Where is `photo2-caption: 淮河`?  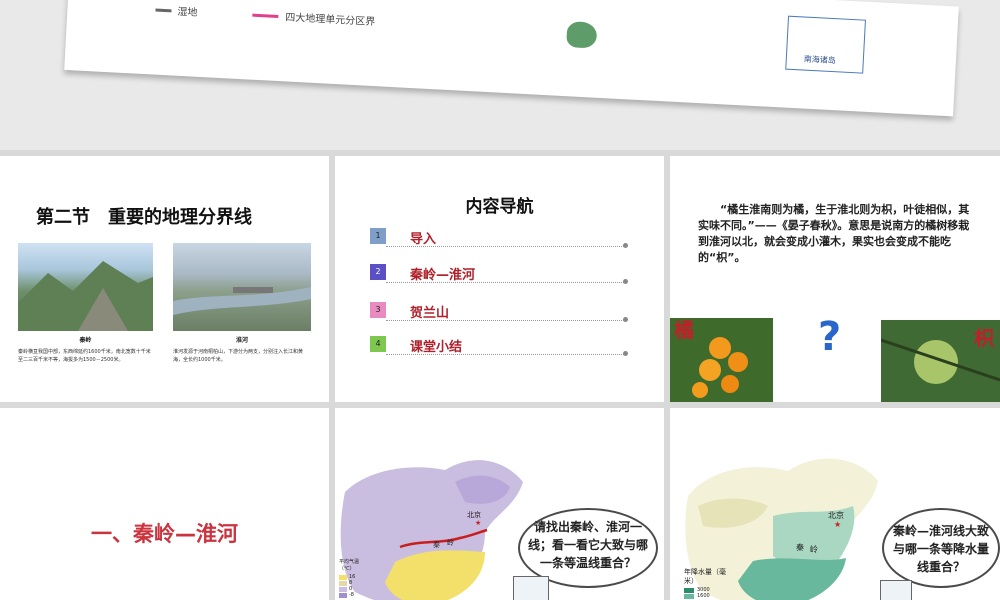 photo2-caption: 淮河 is located at coordinates (241, 340).